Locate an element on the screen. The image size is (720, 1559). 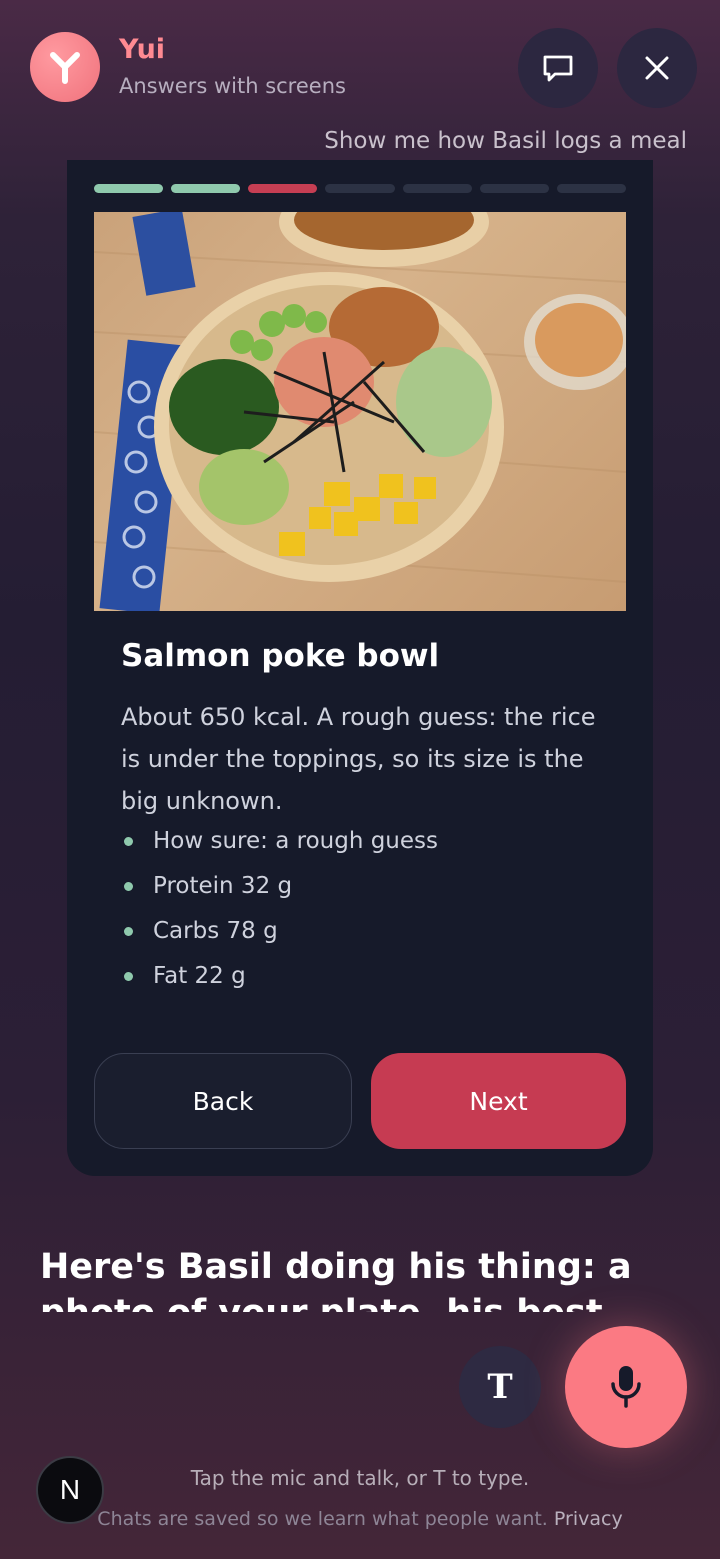
app-name: Yui is located at coordinates (142, 49).